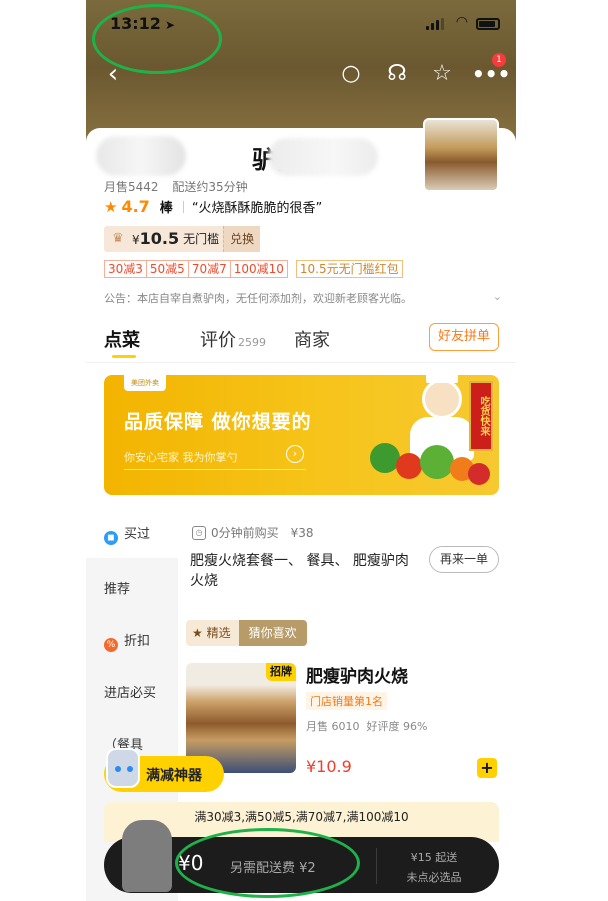 The height and width of the screenshot is (901, 608). Describe the element at coordinates (124, 356) in the screenshot. I see `tab-indicator` at that location.